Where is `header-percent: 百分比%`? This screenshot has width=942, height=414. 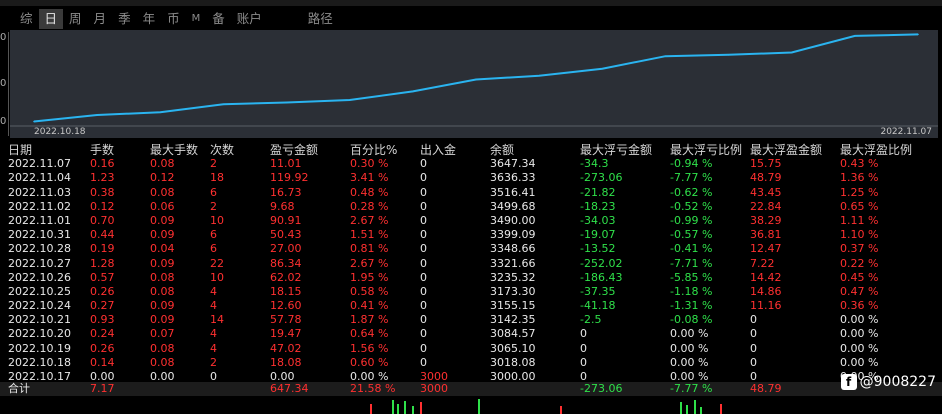 header-percent: 百分比% is located at coordinates (373, 150).